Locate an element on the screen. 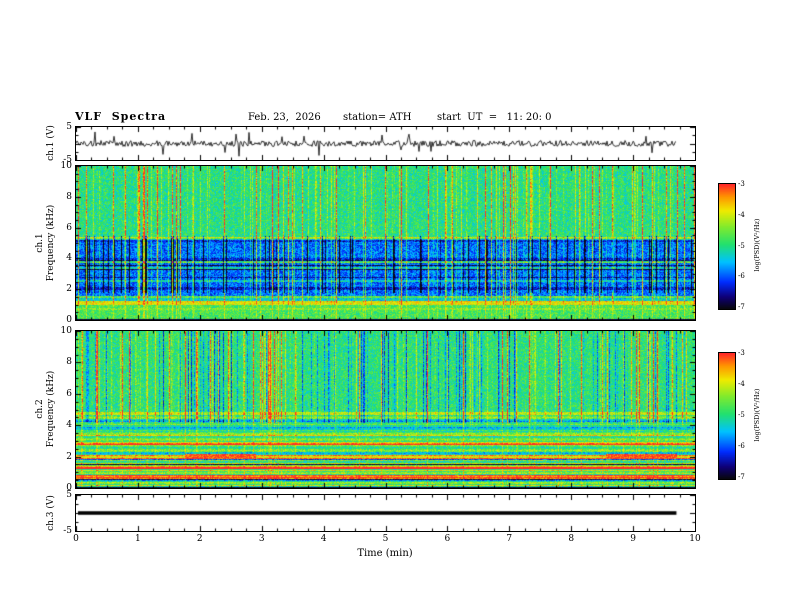  x-tick-label: 6 is located at coordinates (447, 539).